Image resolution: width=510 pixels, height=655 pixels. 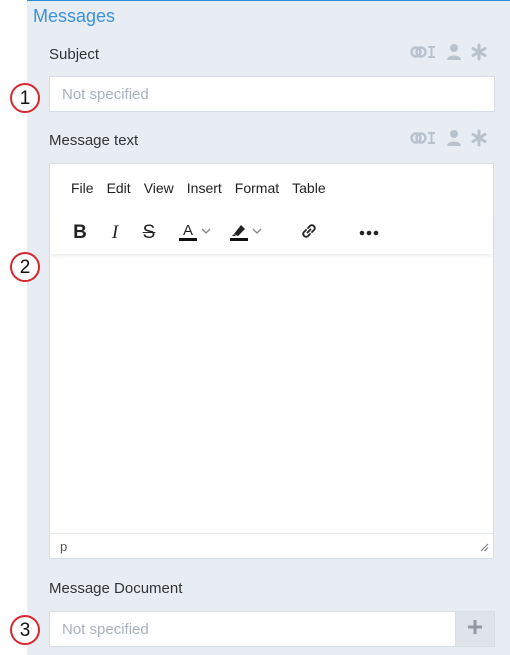 What do you see at coordinates (188, 230) in the screenshot?
I see `svg-text: A` at bounding box center [188, 230].